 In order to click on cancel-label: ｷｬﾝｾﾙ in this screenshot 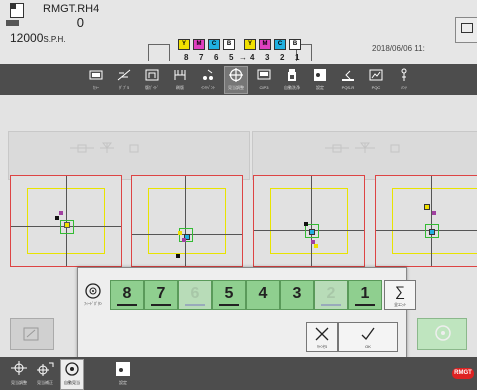, I will do `click(322, 346)`.